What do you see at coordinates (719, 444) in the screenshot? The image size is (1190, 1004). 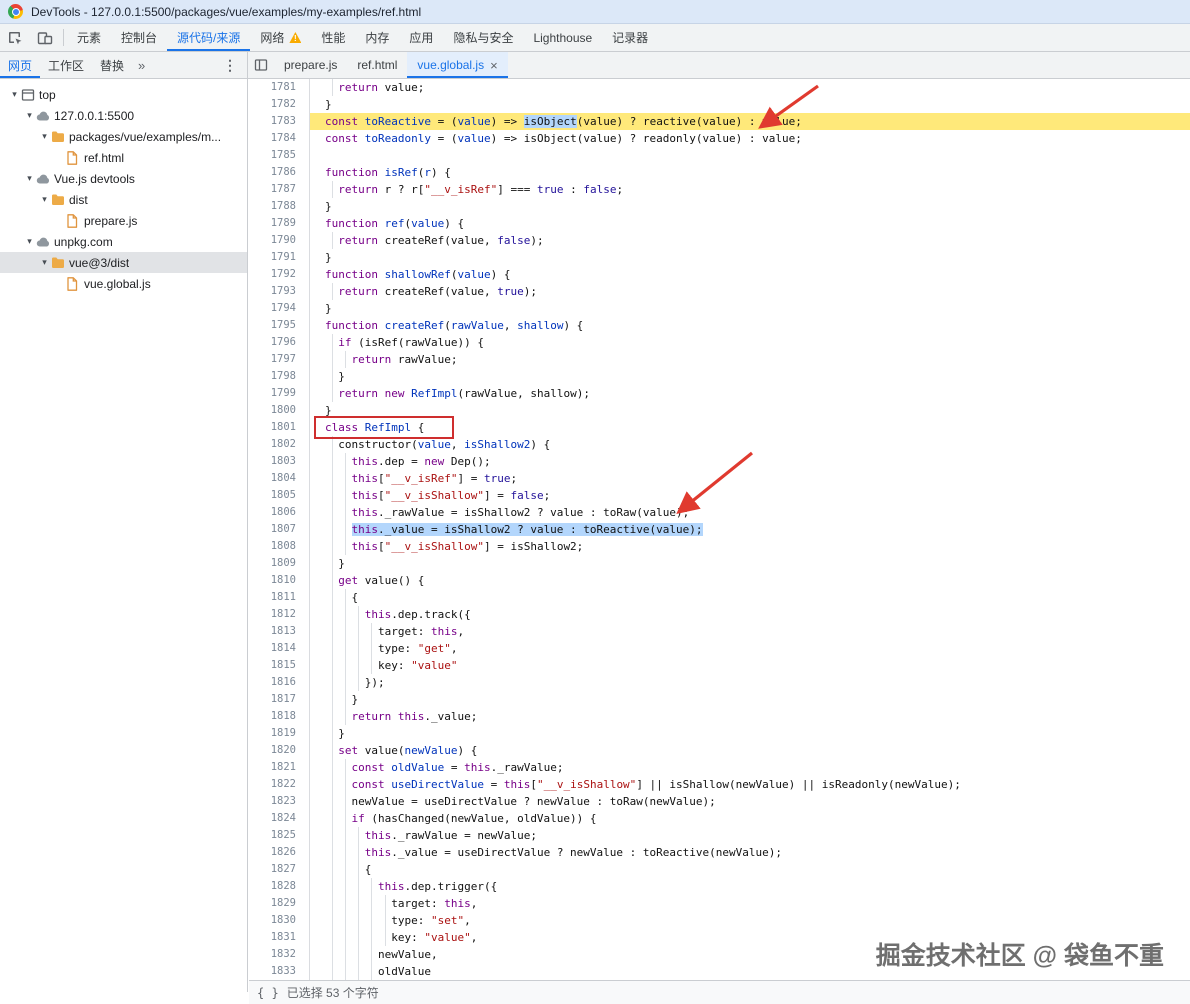 I see `code-line: 1802 constructor(value, isShallow2) {` at bounding box center [719, 444].